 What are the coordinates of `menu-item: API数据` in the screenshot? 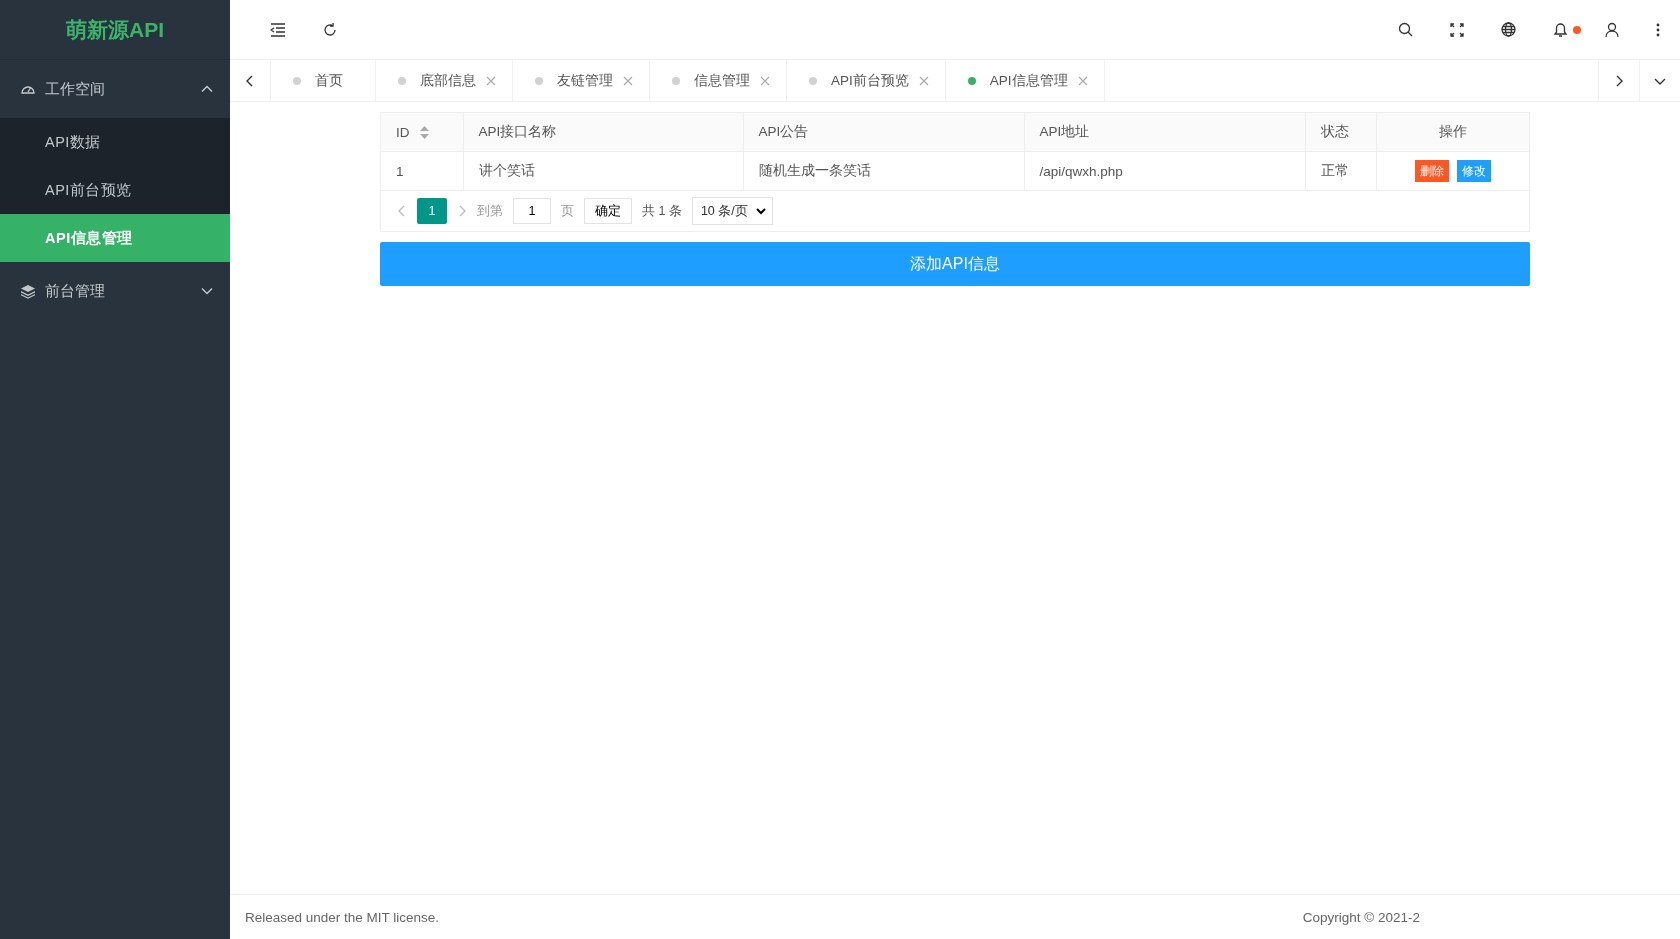 It's located at (115, 142).